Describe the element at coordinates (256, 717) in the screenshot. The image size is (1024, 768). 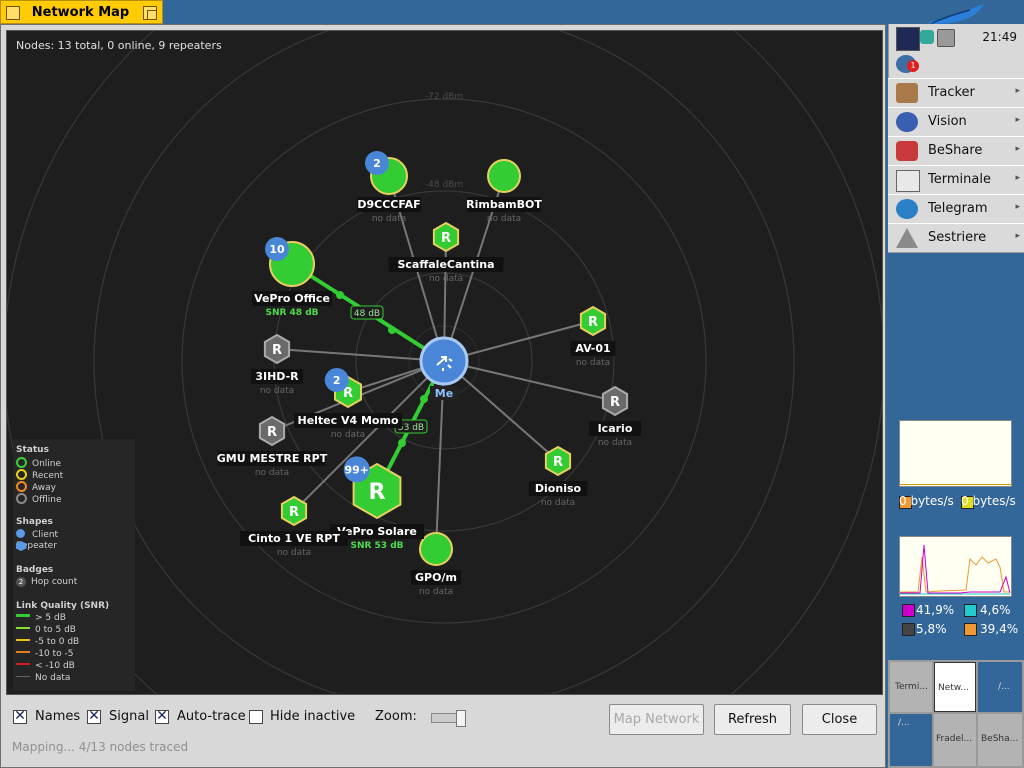
I see `hide-inactive-checkbox` at that location.